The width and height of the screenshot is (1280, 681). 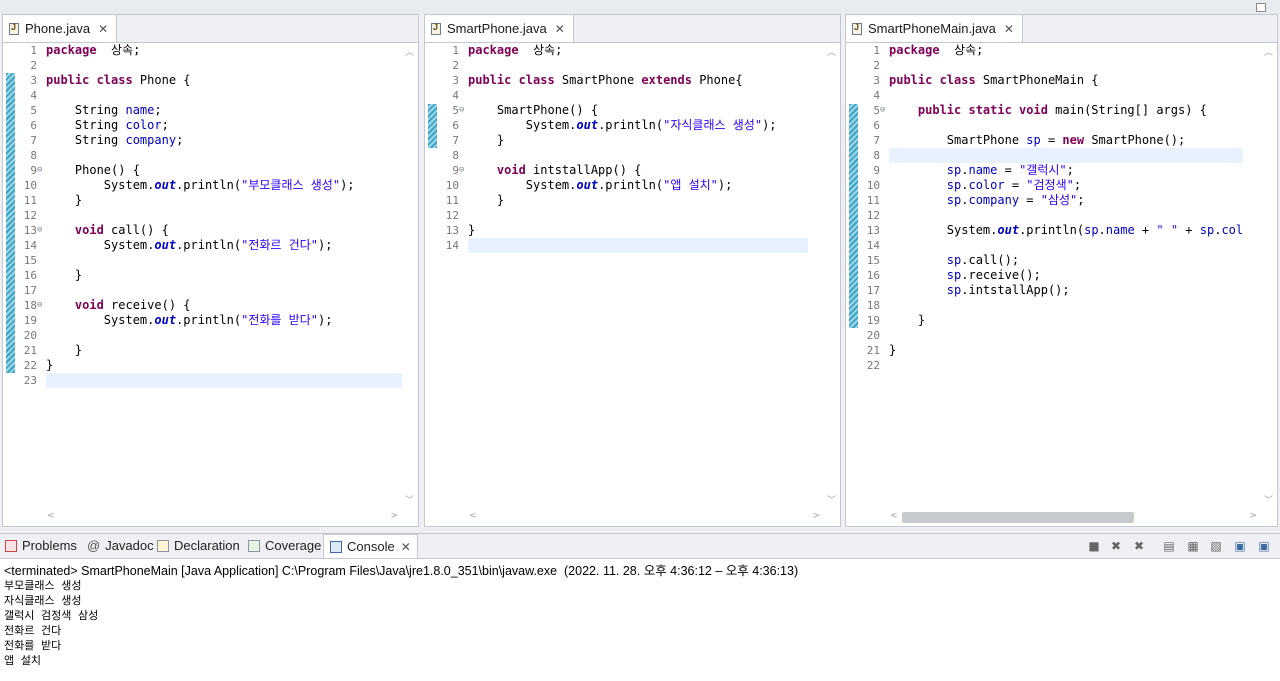 I want to click on window-controls, so click(x=1265, y=13).